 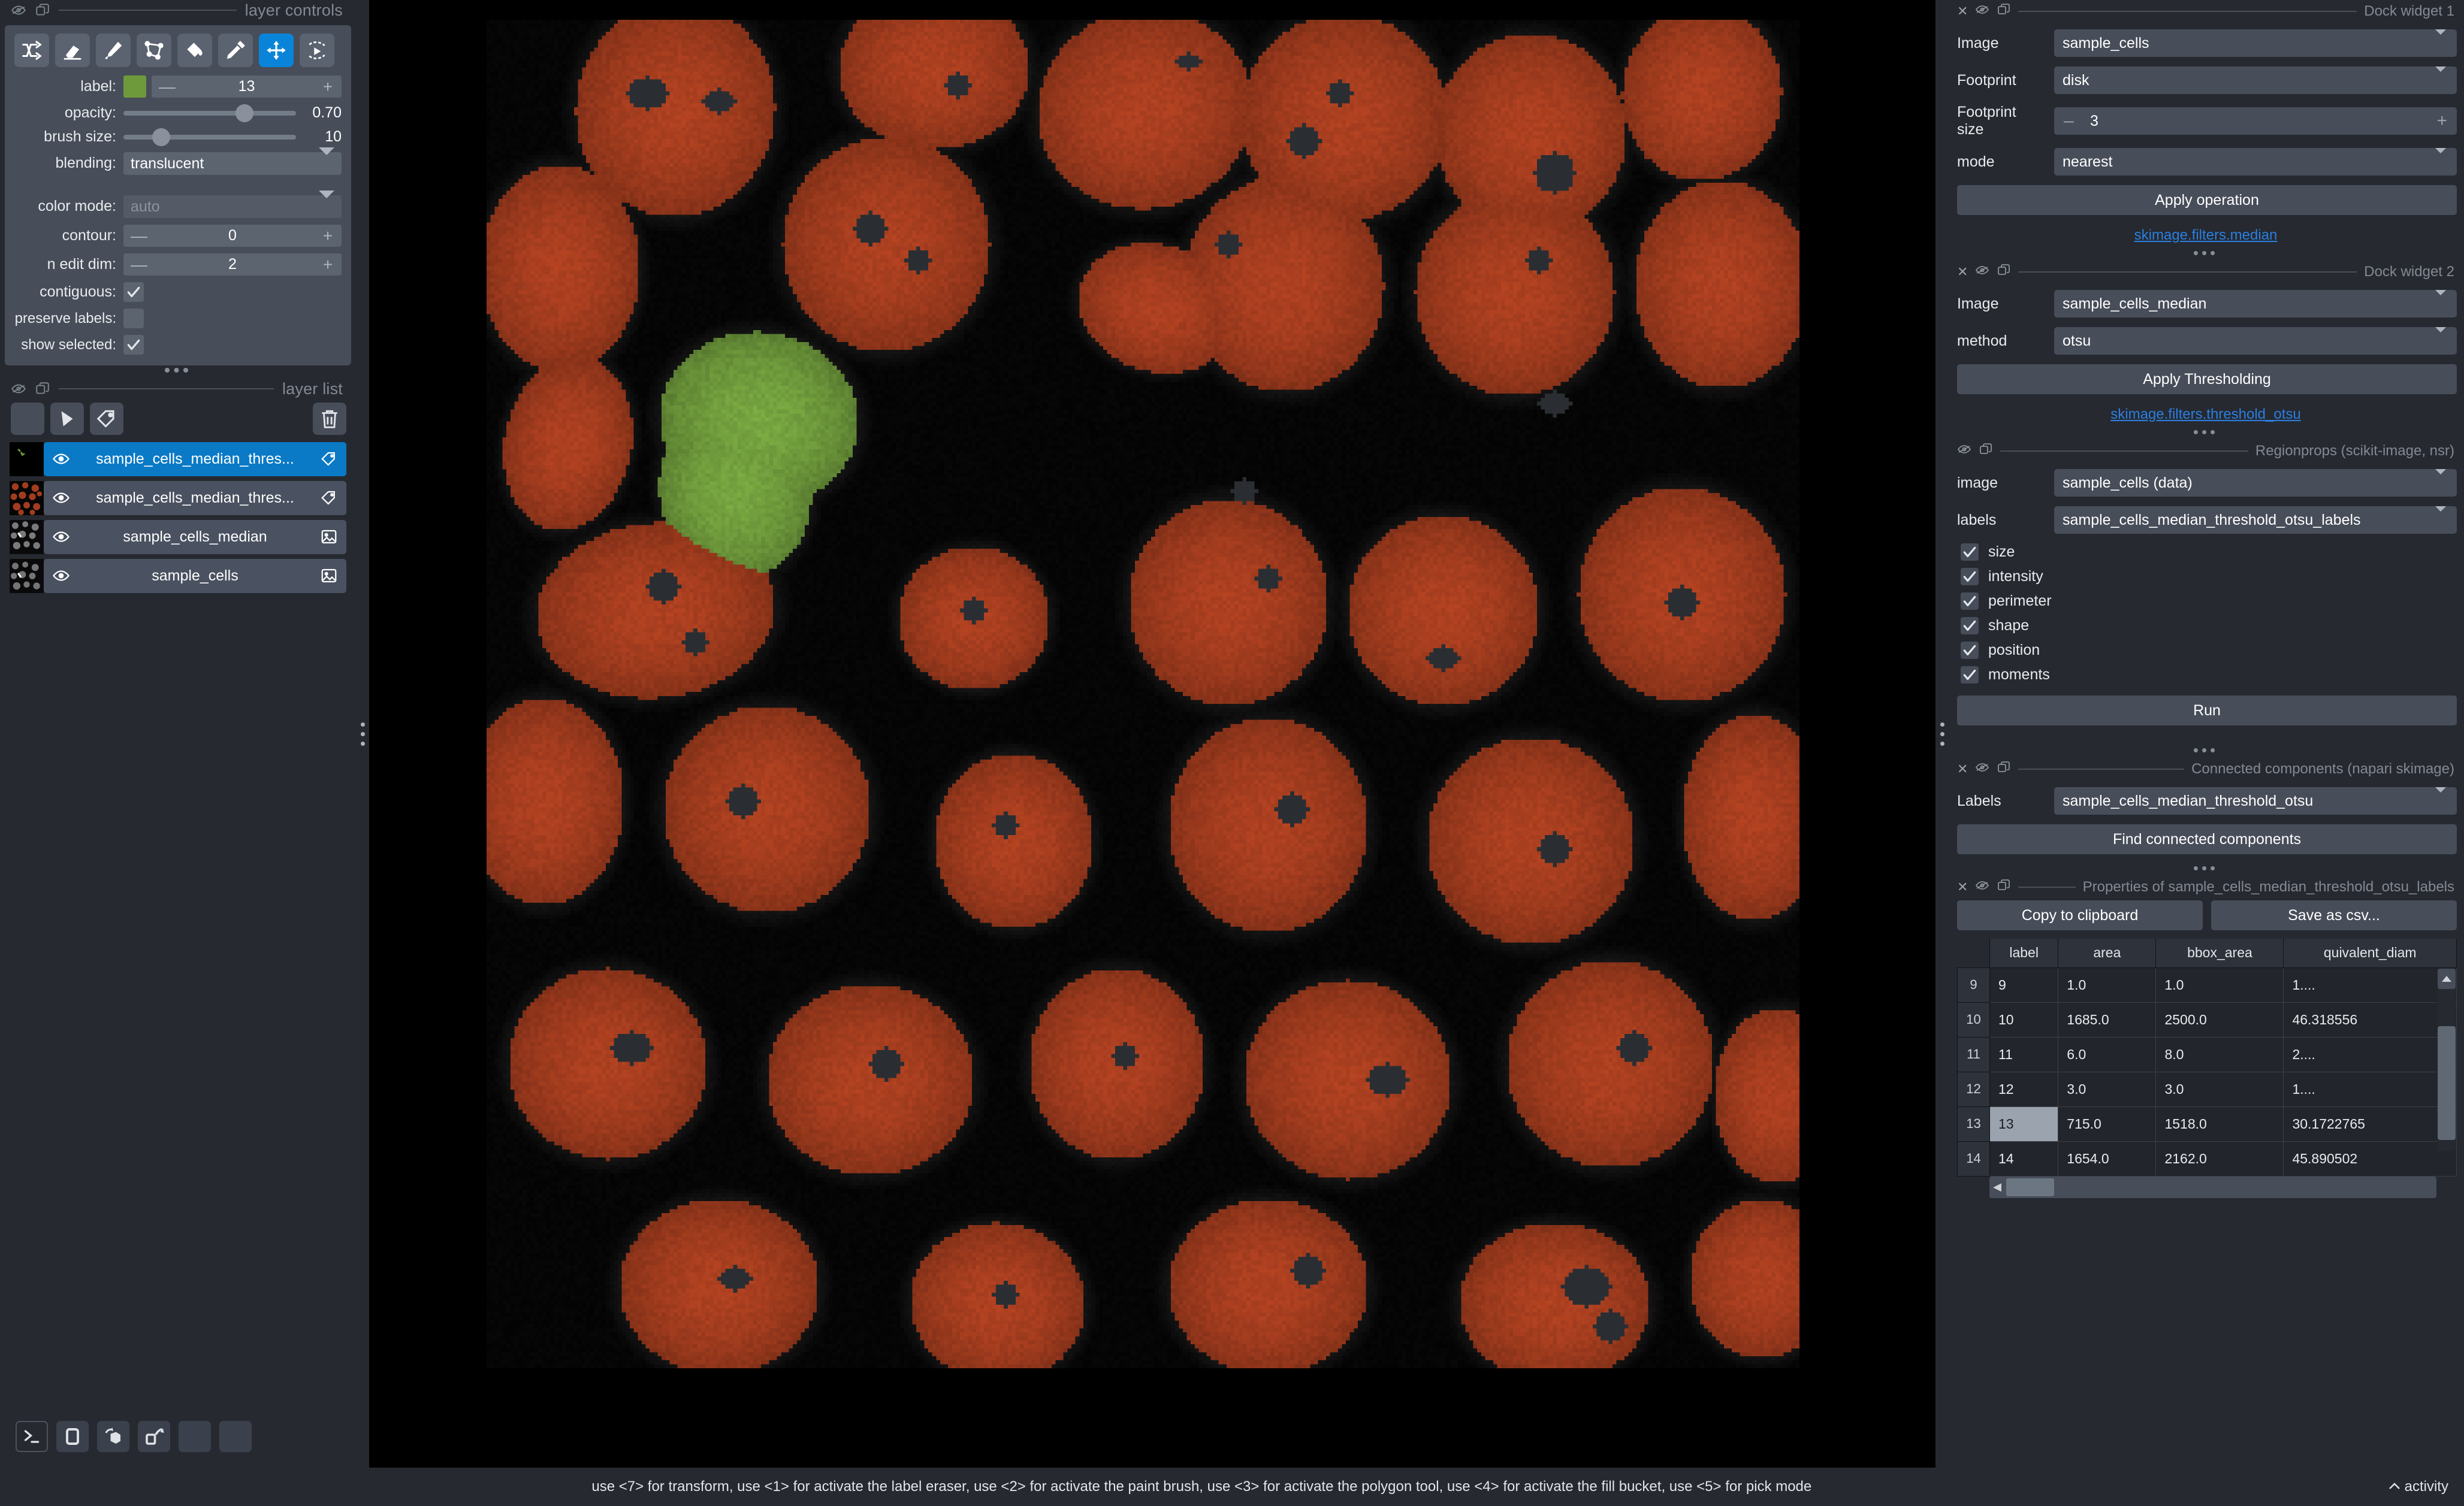 What do you see at coordinates (2219, 1089) in the screenshot?
I see `cell-bbox-area: 3.0` at bounding box center [2219, 1089].